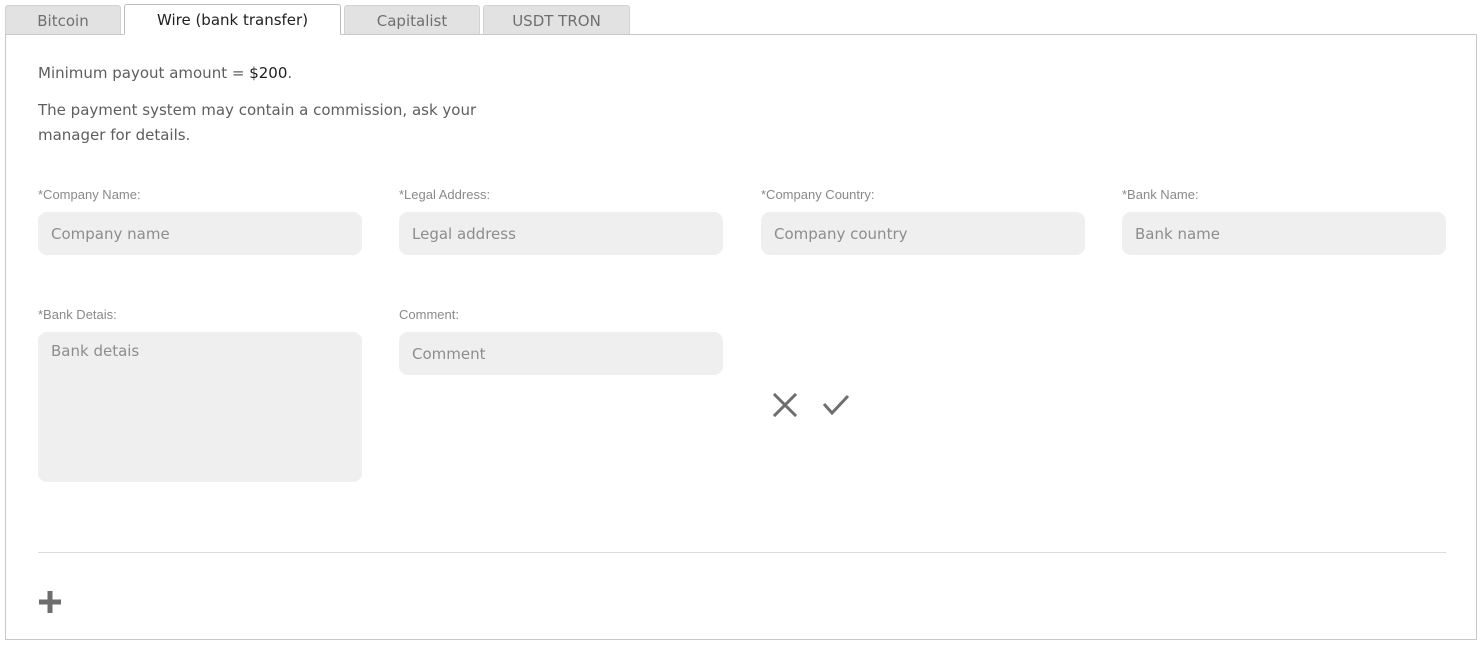  I want to click on bank-name-label: *Bank Name:, so click(1160, 194).